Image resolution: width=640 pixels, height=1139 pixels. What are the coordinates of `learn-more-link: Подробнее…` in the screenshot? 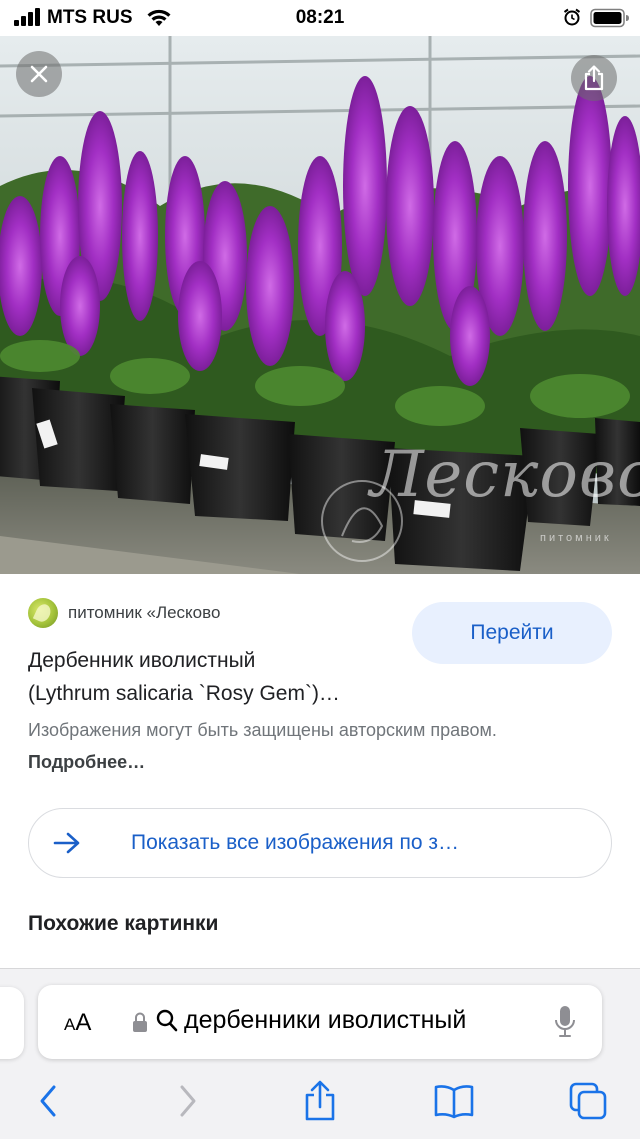 It's located at (86, 762).